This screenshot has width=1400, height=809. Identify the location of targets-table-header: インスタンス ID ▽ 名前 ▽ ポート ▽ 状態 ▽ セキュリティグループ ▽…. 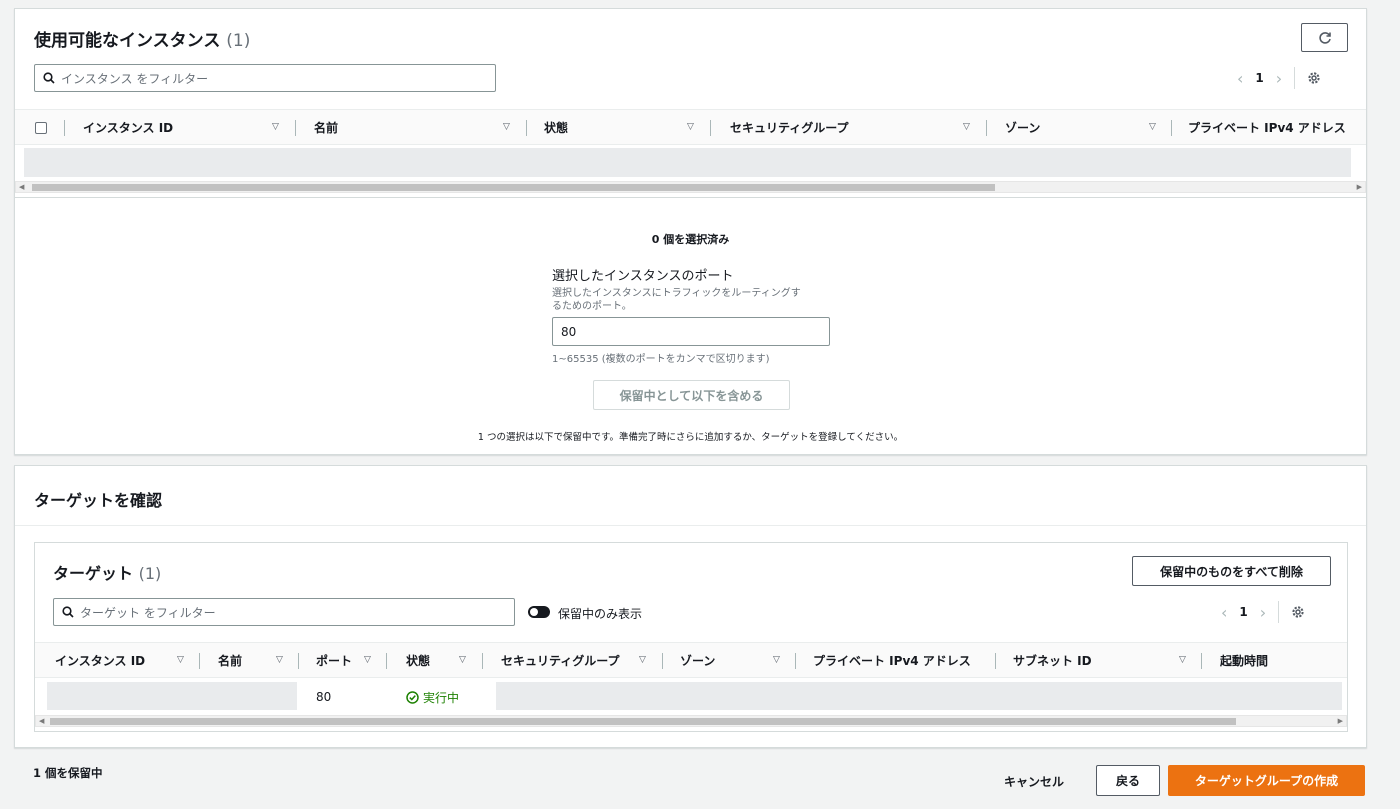
(691, 660).